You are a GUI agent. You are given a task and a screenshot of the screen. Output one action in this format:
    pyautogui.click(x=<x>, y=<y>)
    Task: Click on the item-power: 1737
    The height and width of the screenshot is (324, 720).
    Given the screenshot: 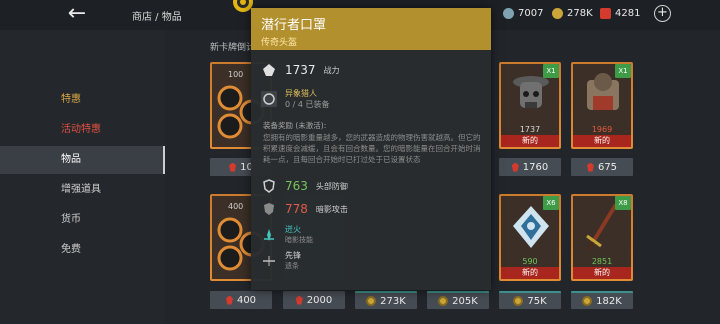 What is the action you would take?
    pyautogui.click(x=530, y=129)
    